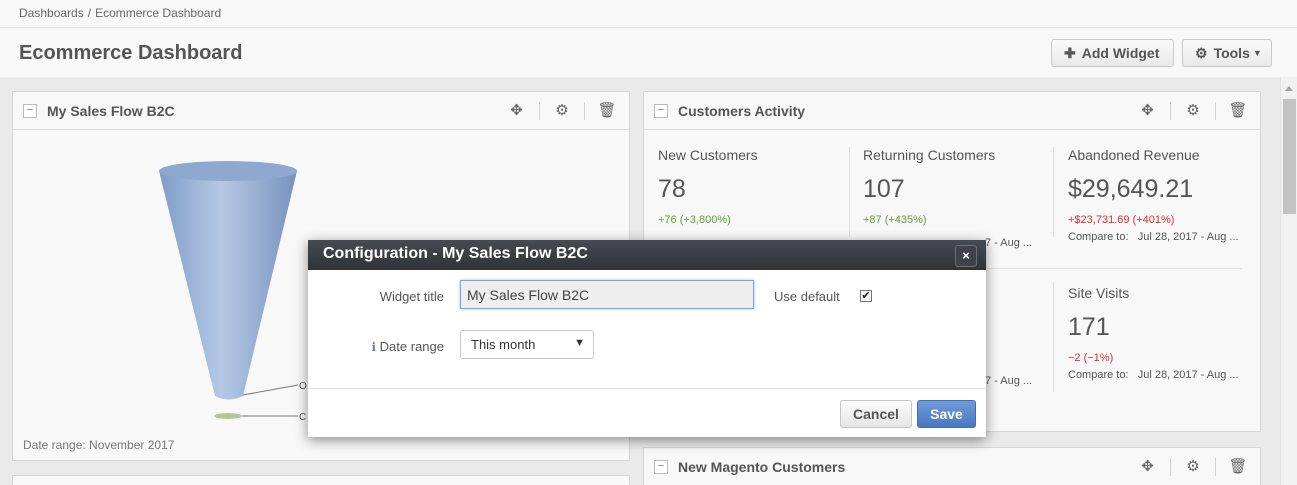 This screenshot has height=485, width=1297. What do you see at coordinates (455, 253) in the screenshot?
I see `dialog-title: Configuration - My Sales Flow B2C` at bounding box center [455, 253].